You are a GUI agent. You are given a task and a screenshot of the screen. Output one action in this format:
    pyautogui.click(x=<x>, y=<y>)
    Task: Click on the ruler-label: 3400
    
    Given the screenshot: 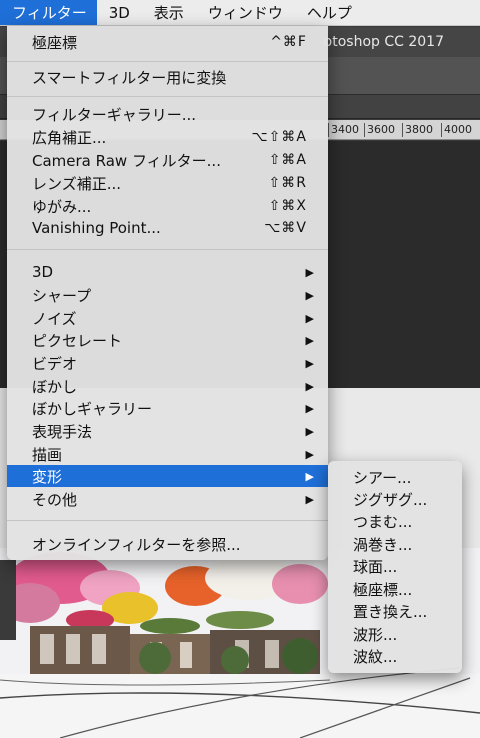 What is the action you would take?
    pyautogui.click(x=343, y=130)
    